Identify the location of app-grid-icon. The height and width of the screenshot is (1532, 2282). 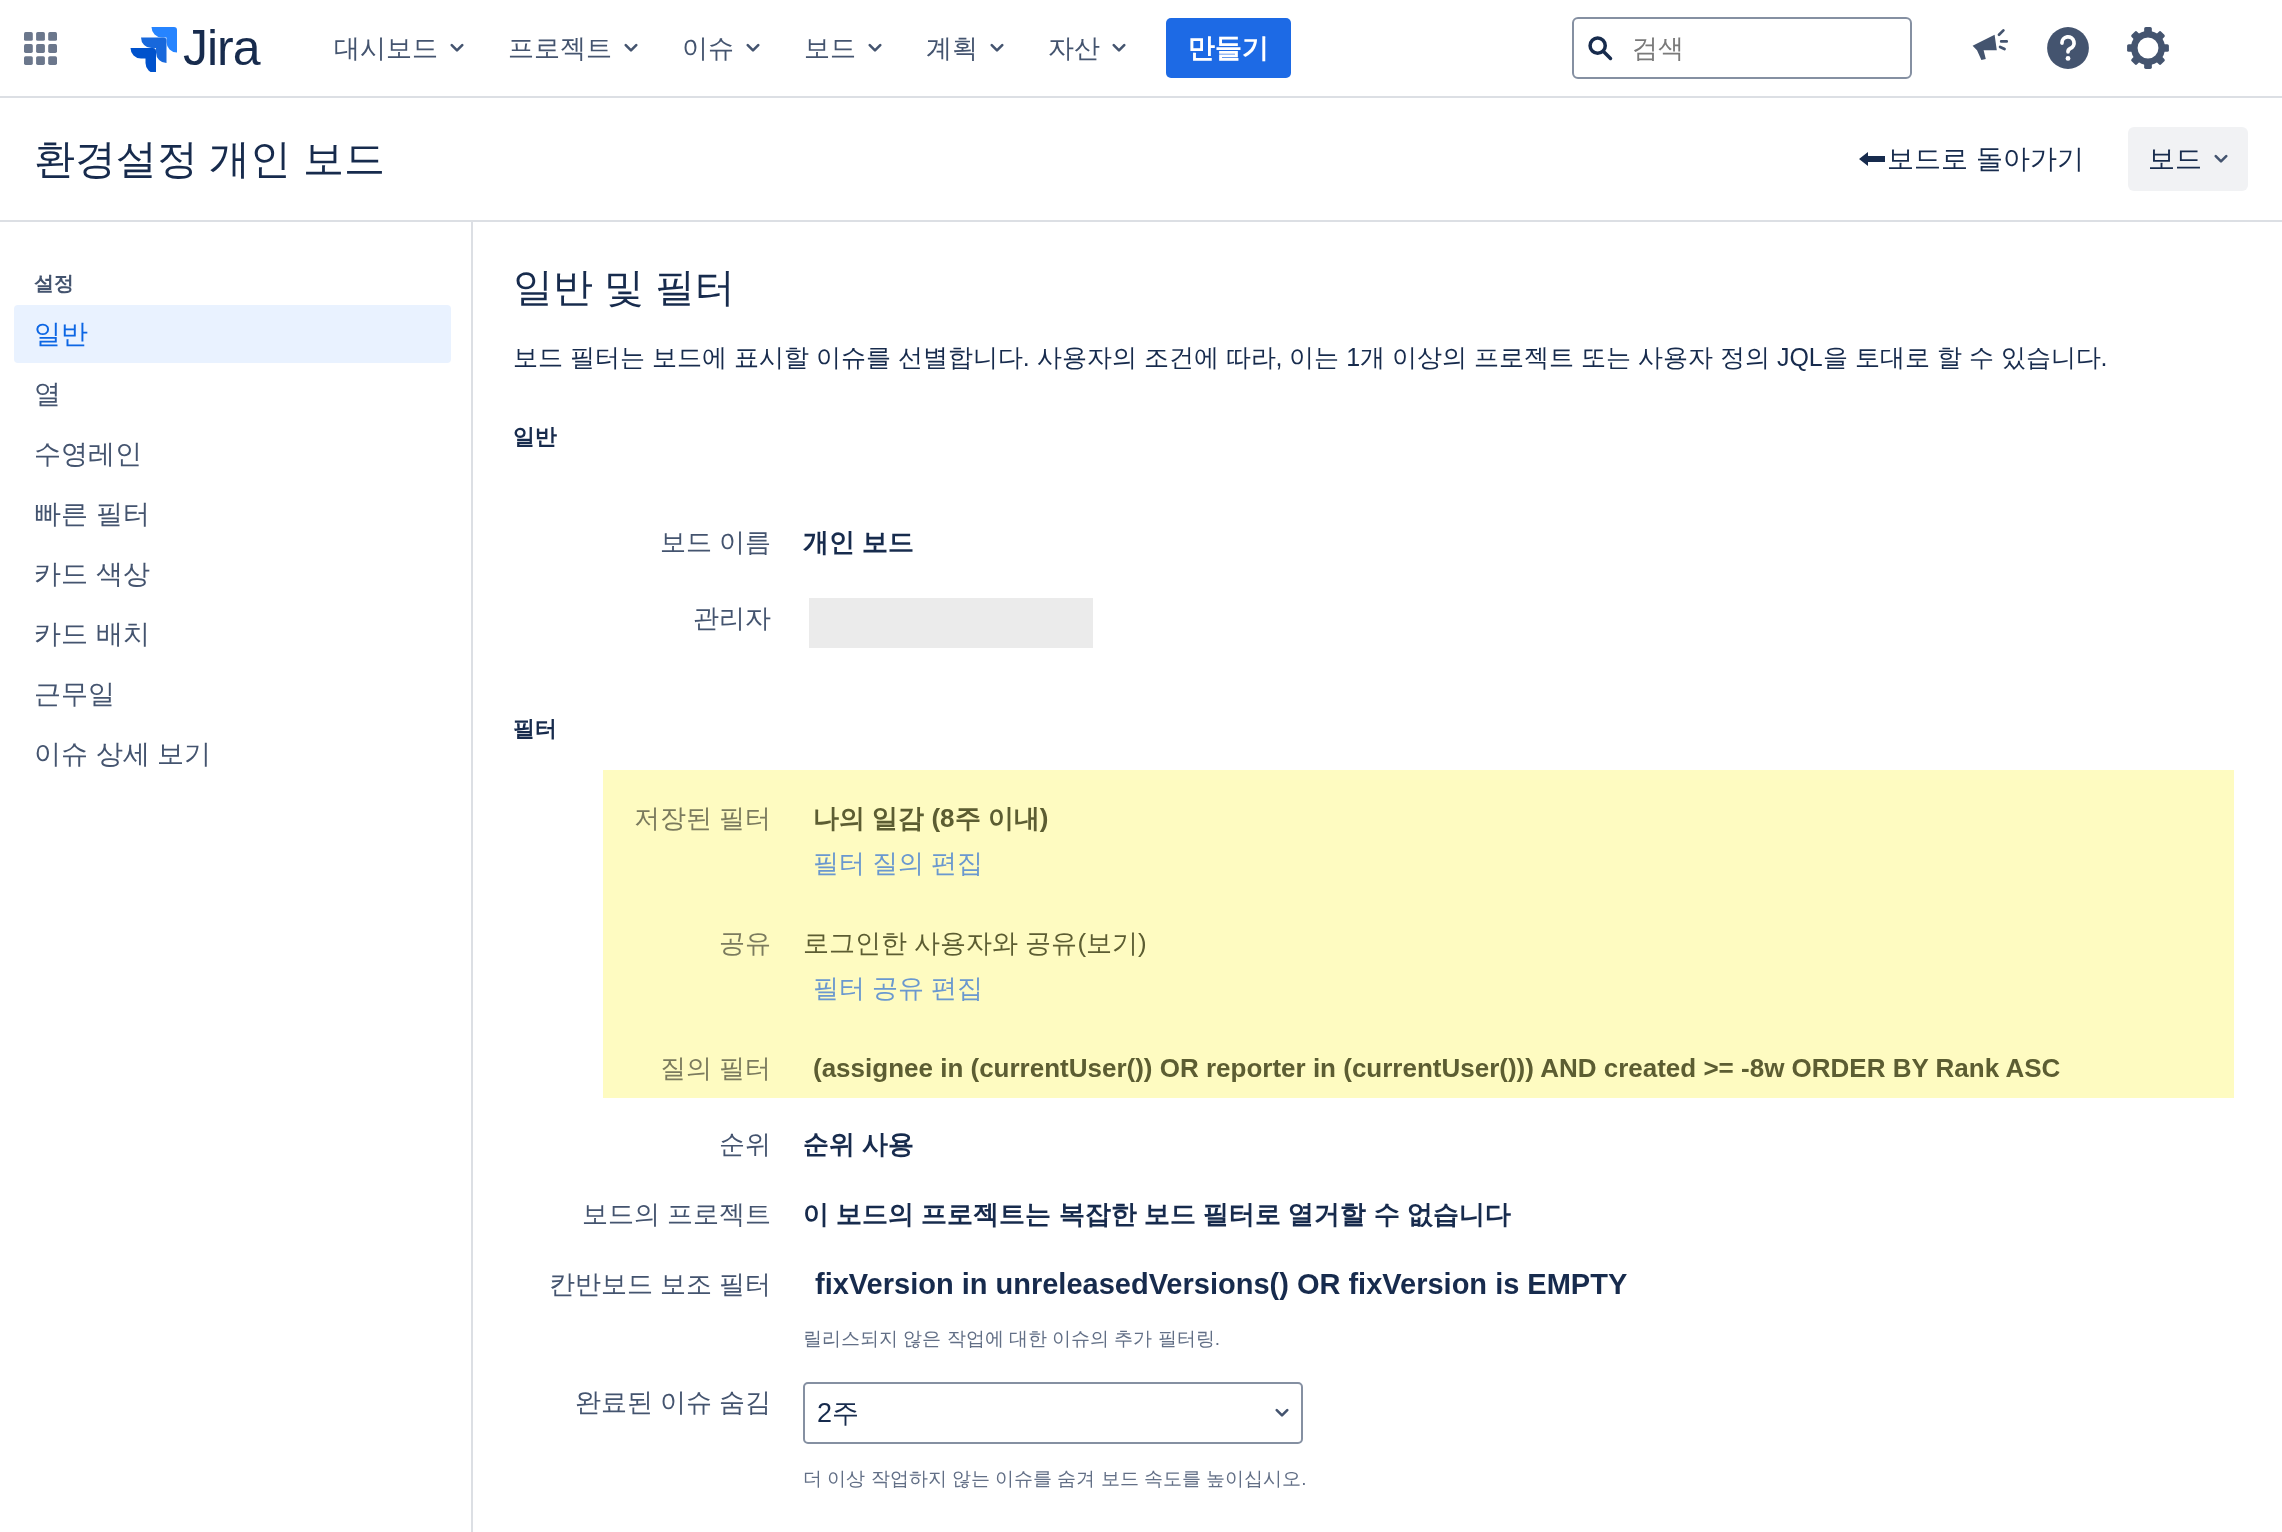
(40, 48).